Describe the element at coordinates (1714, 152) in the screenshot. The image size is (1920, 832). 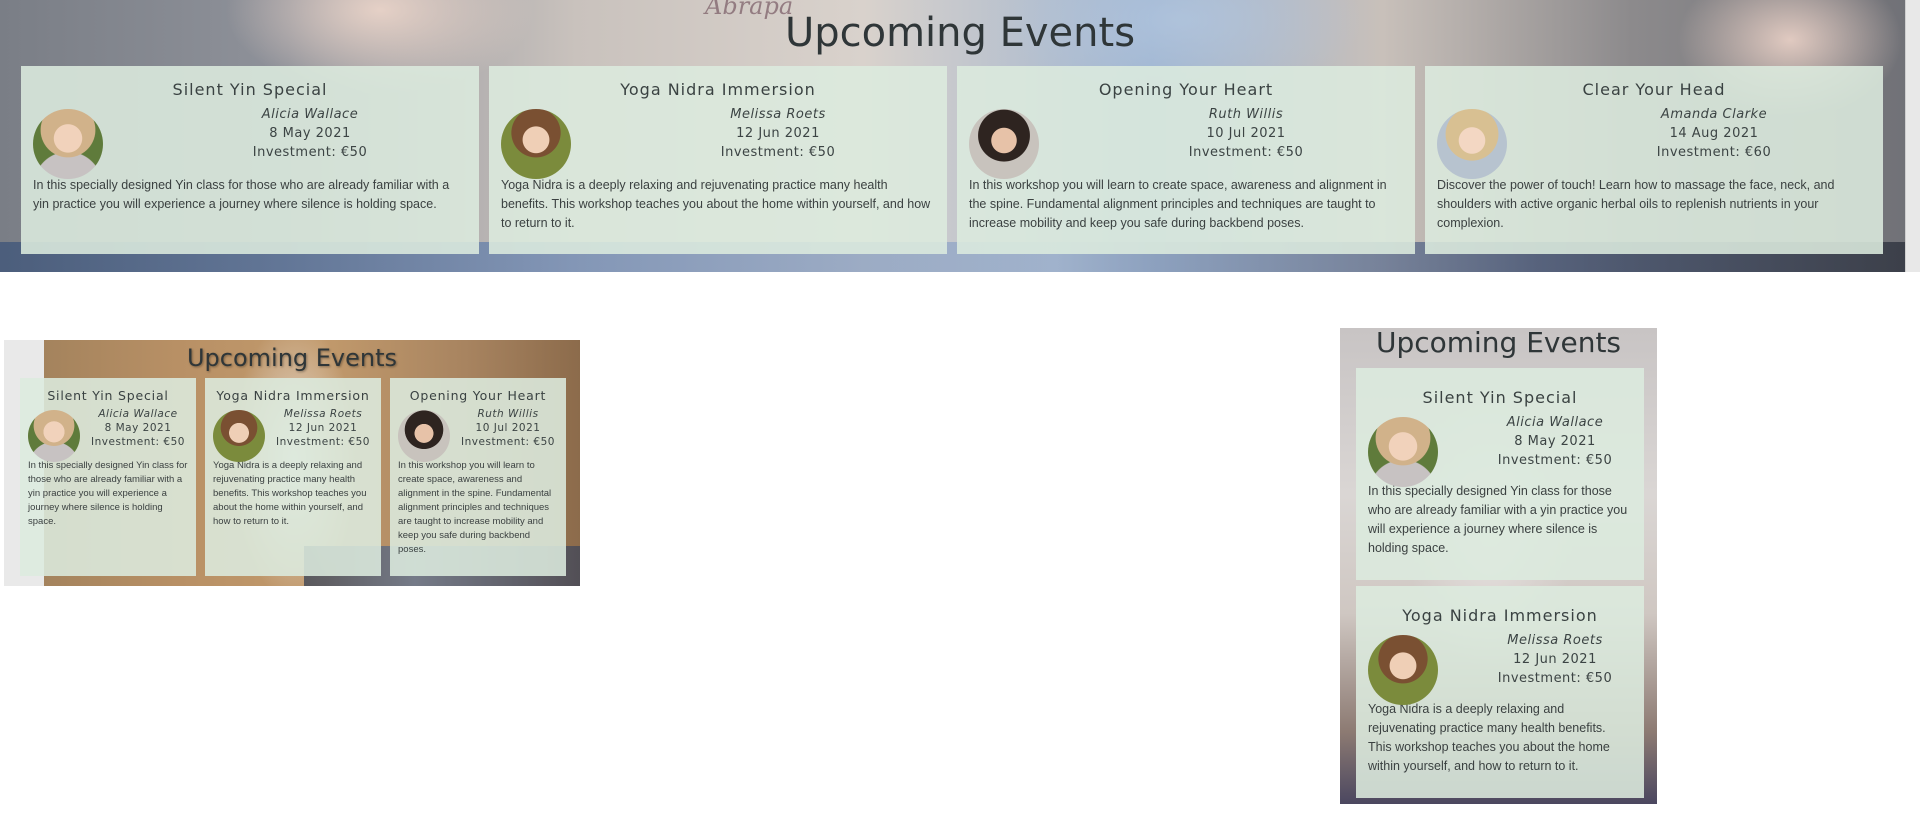
I see `event-price: Investment: €60` at that location.